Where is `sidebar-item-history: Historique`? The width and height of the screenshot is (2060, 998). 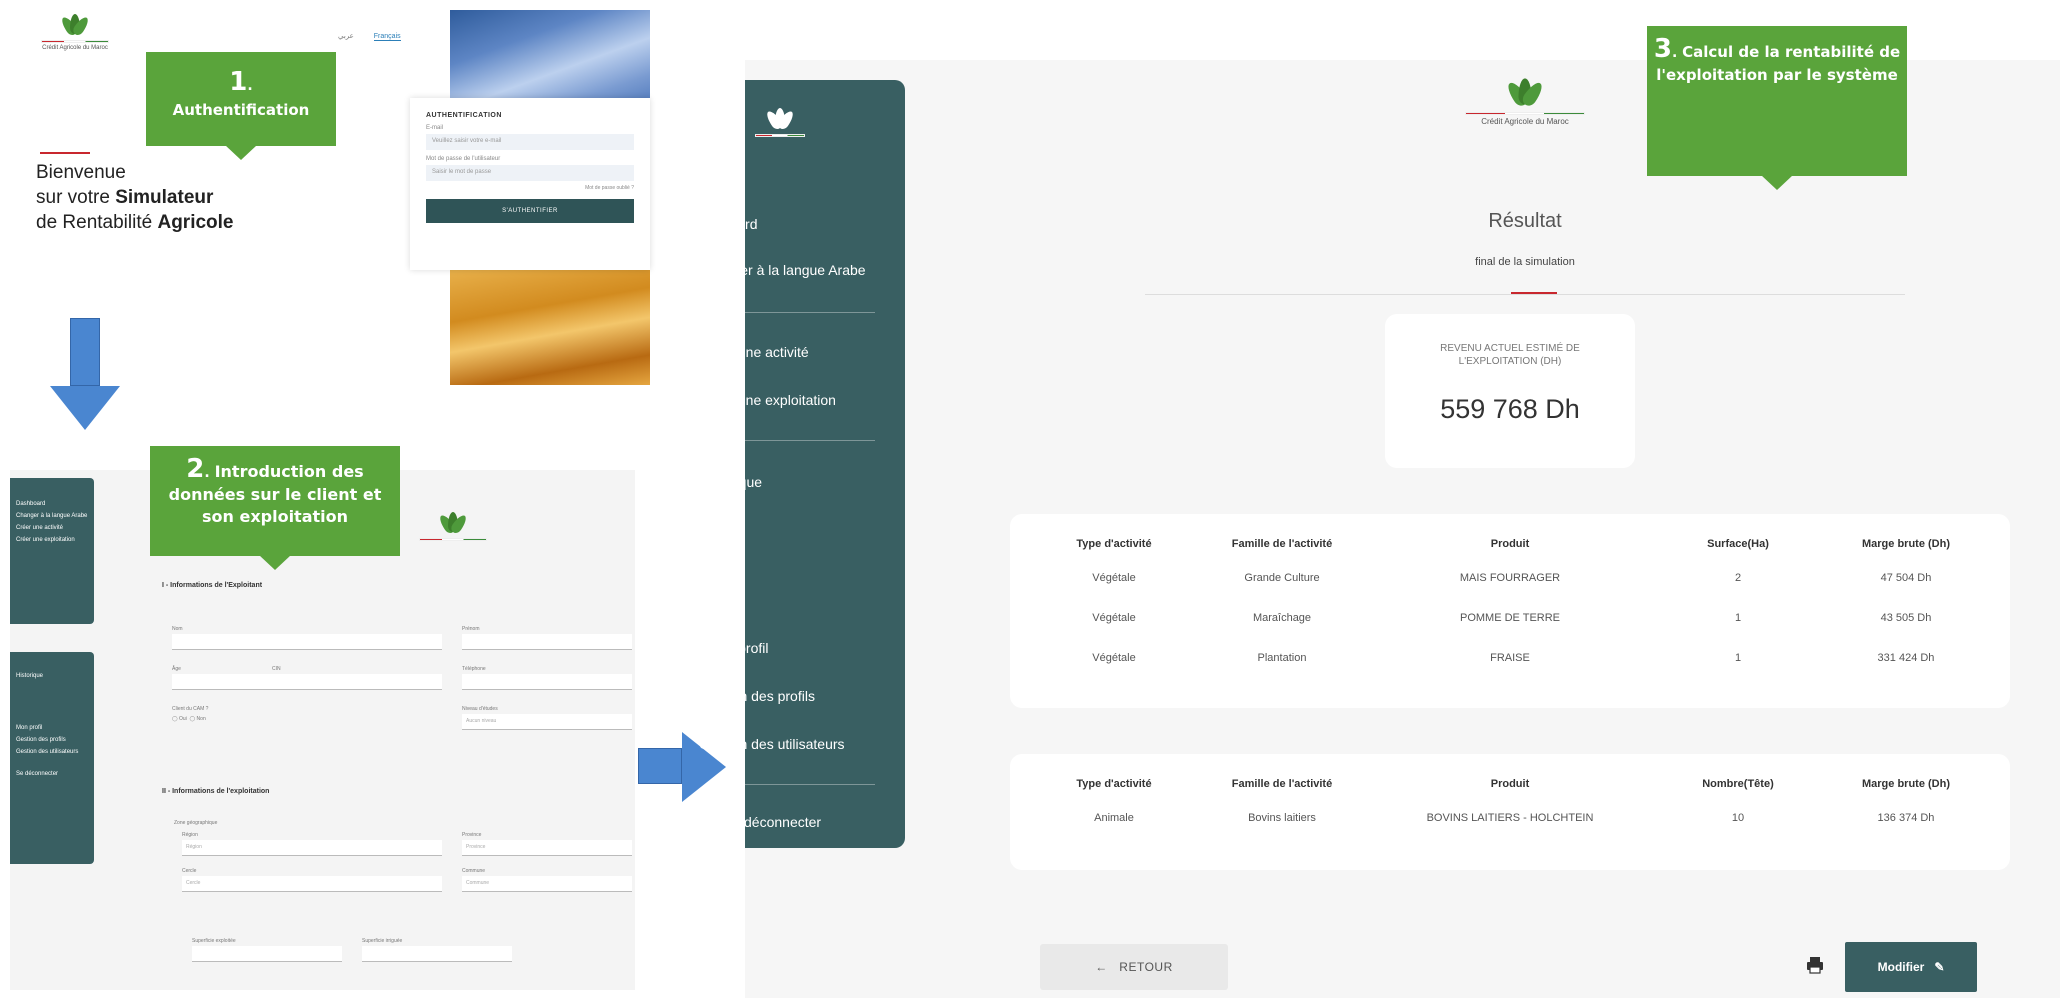 sidebar-item-history: Historique is located at coordinates (730, 482).